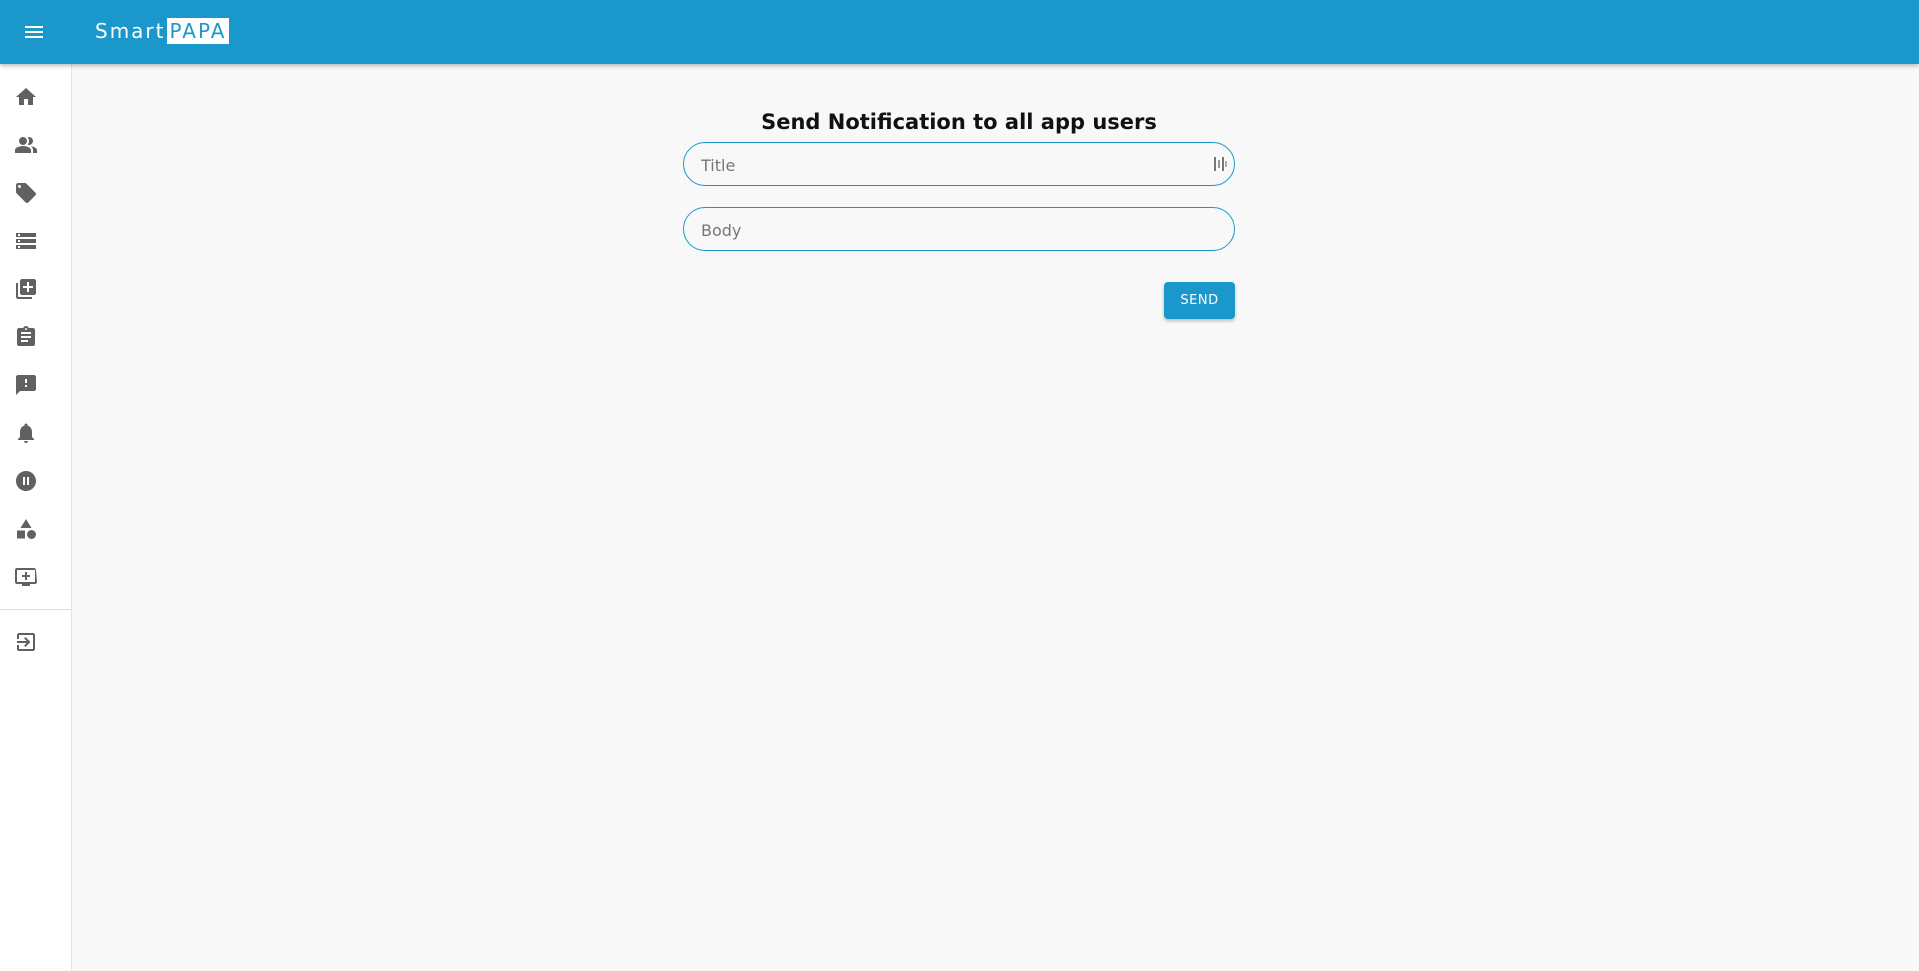 The width and height of the screenshot is (1919, 971). What do you see at coordinates (26, 481) in the screenshot?
I see `sound-circle-icon` at bounding box center [26, 481].